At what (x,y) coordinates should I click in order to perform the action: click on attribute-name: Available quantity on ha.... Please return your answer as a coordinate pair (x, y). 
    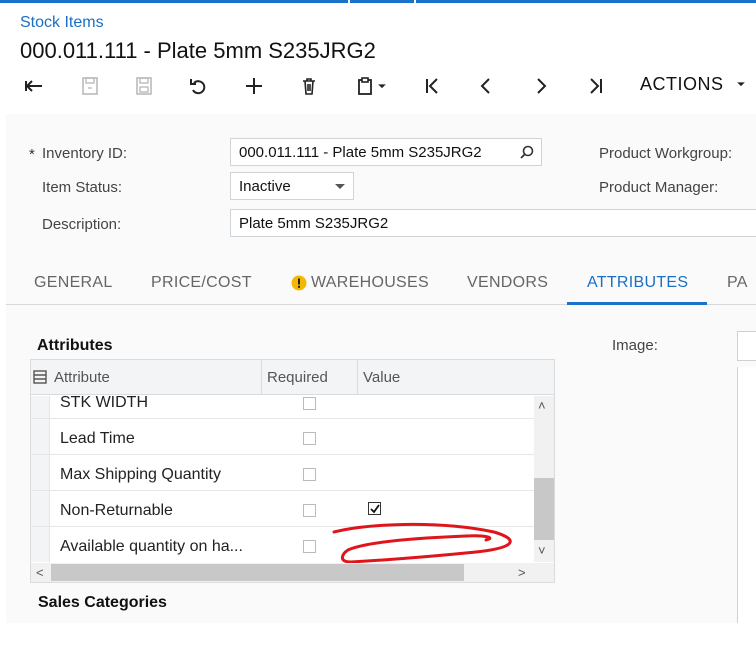
    Looking at the image, I should click on (151, 546).